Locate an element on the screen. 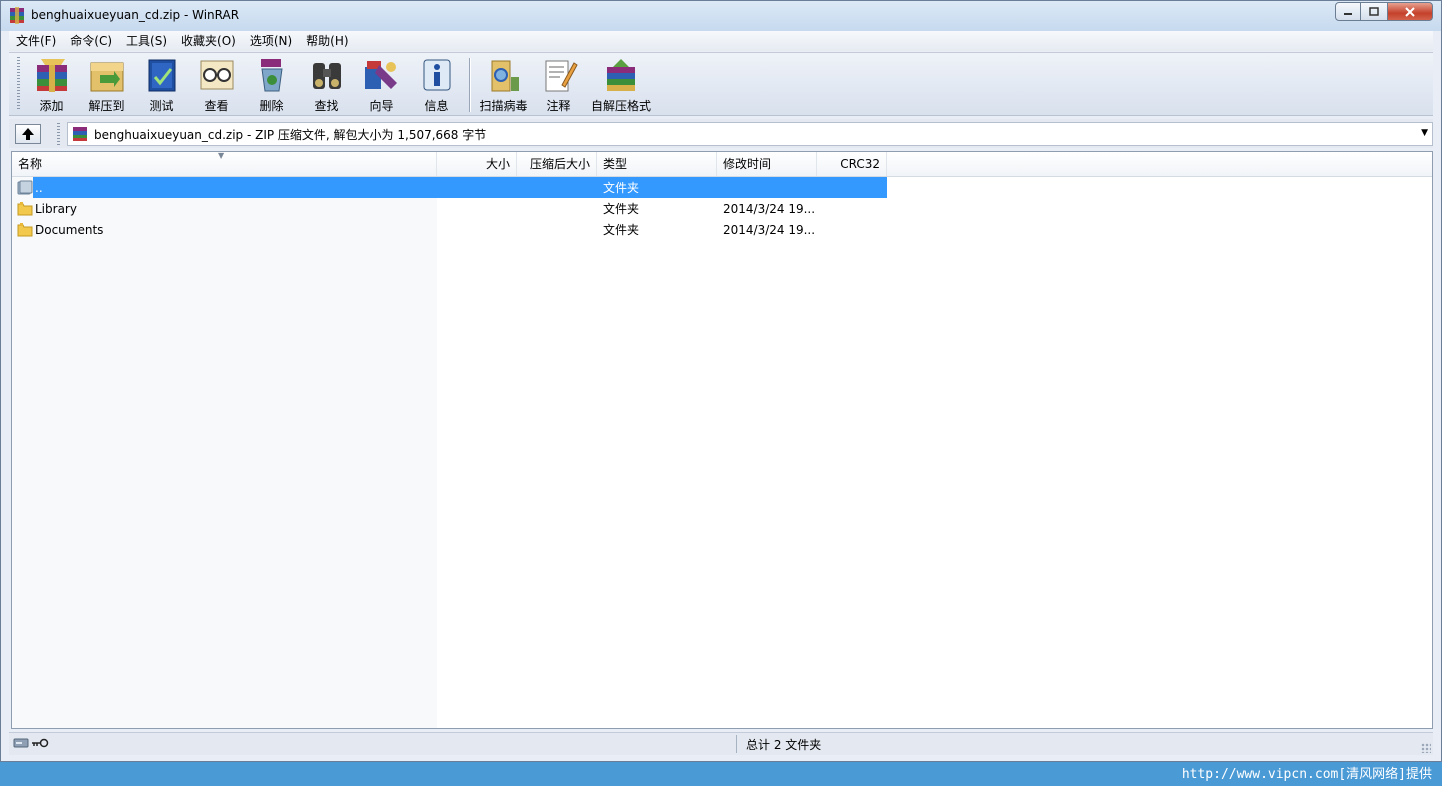  file-name: Documents is located at coordinates (69, 229).